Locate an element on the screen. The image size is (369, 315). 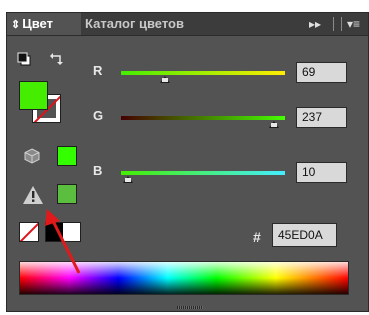
hex-input: 45ED0A is located at coordinates (304, 235).